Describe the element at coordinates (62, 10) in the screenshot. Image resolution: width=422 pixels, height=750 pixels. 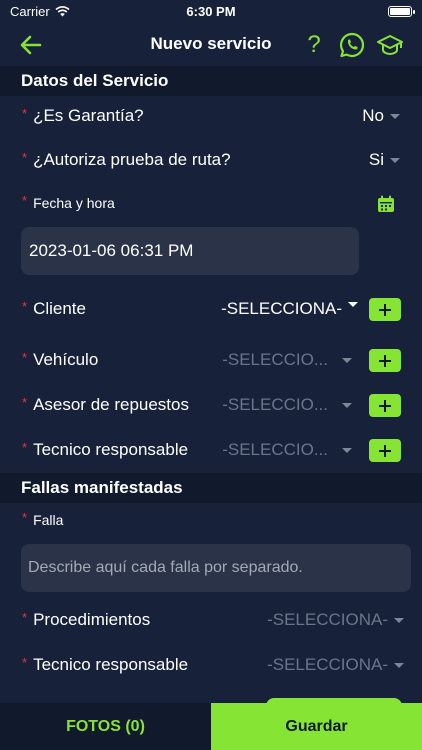
I see `wifi-icon` at that location.